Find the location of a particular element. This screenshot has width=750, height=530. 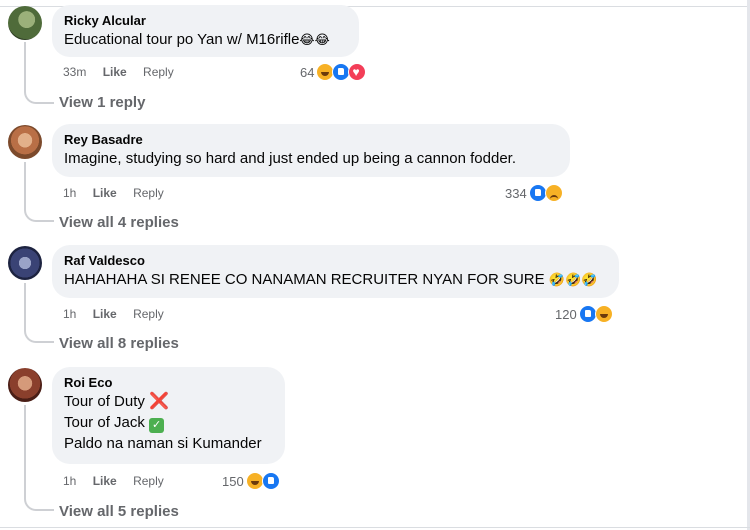

rofl-emoji-icon: 🤣🤣🤣 is located at coordinates (573, 280).